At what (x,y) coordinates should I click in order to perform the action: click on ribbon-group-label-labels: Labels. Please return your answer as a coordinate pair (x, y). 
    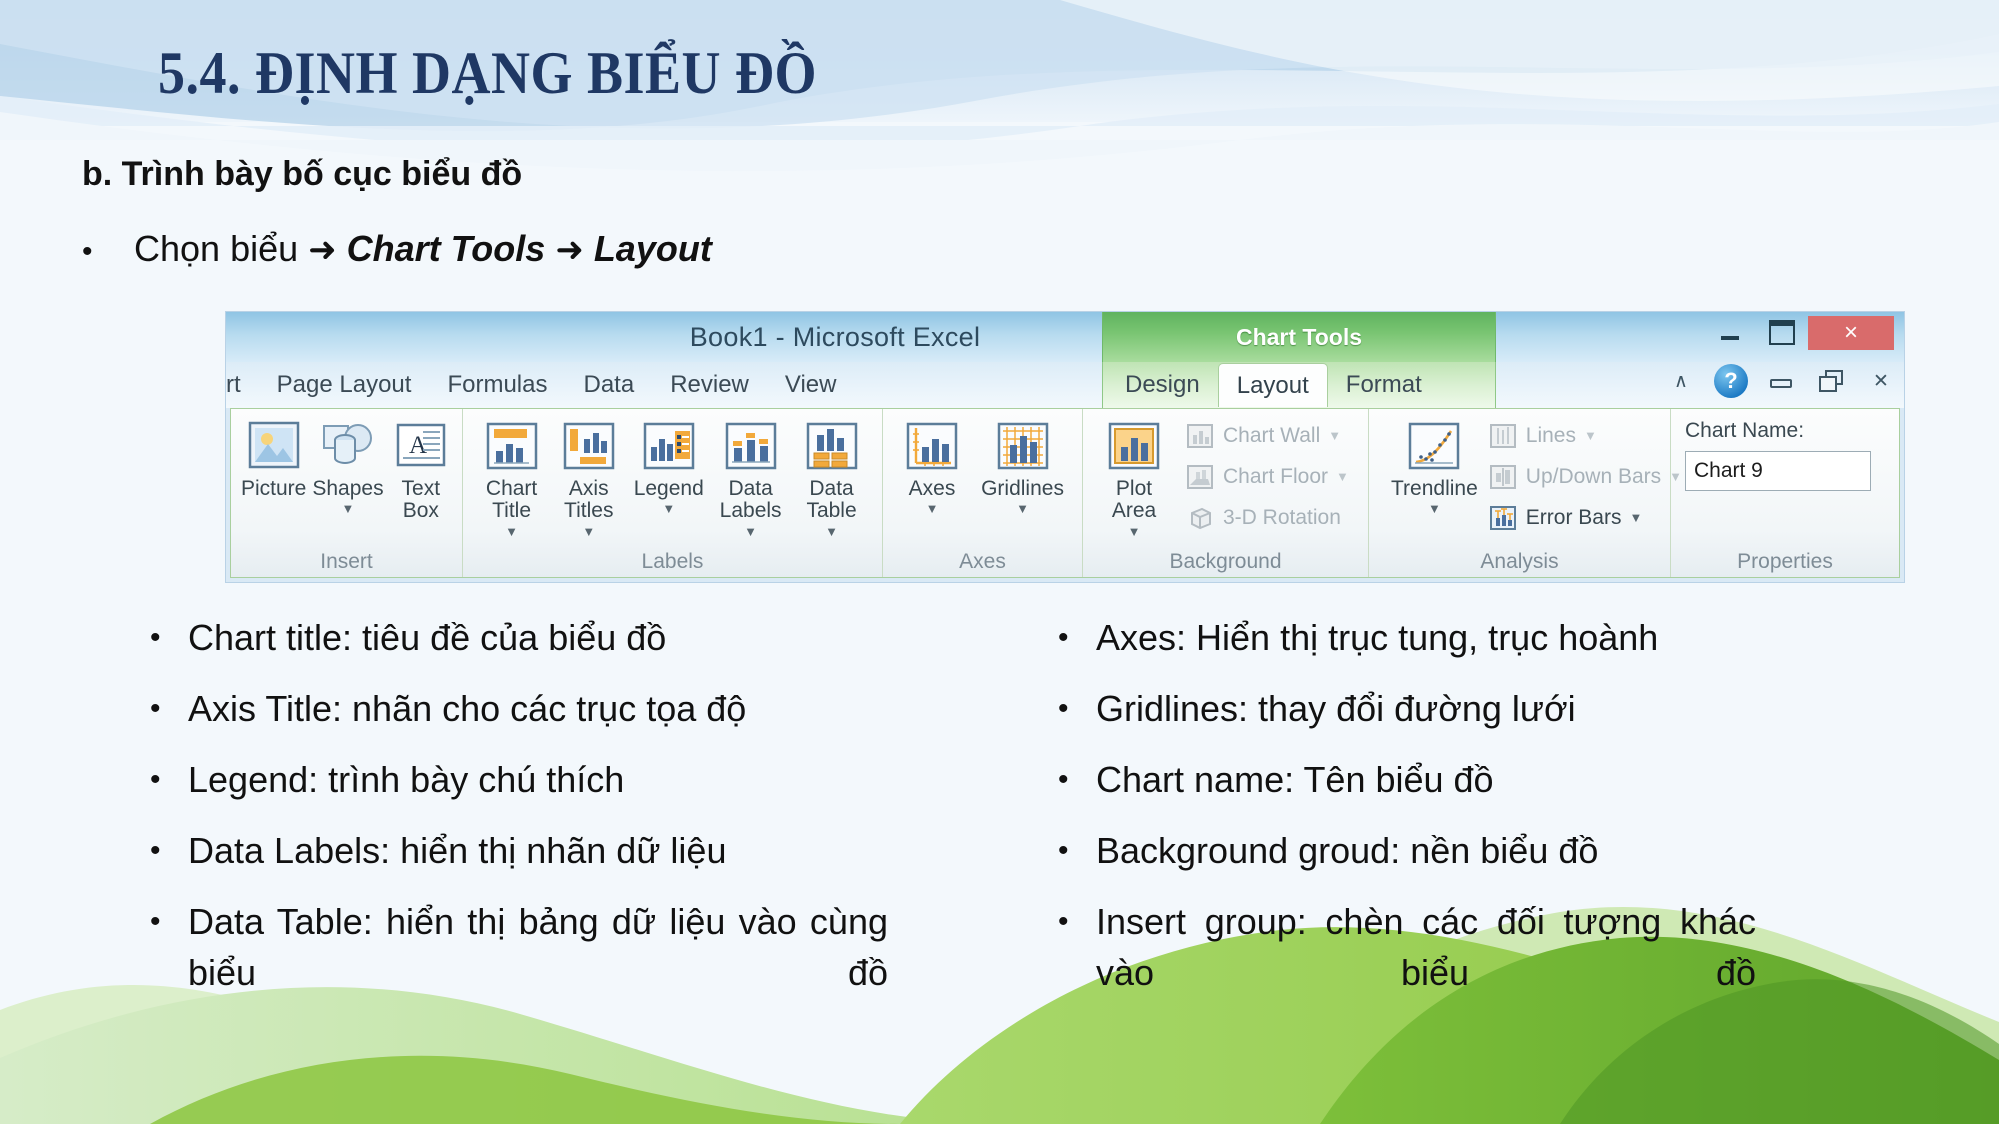
    Looking at the image, I should click on (672, 561).